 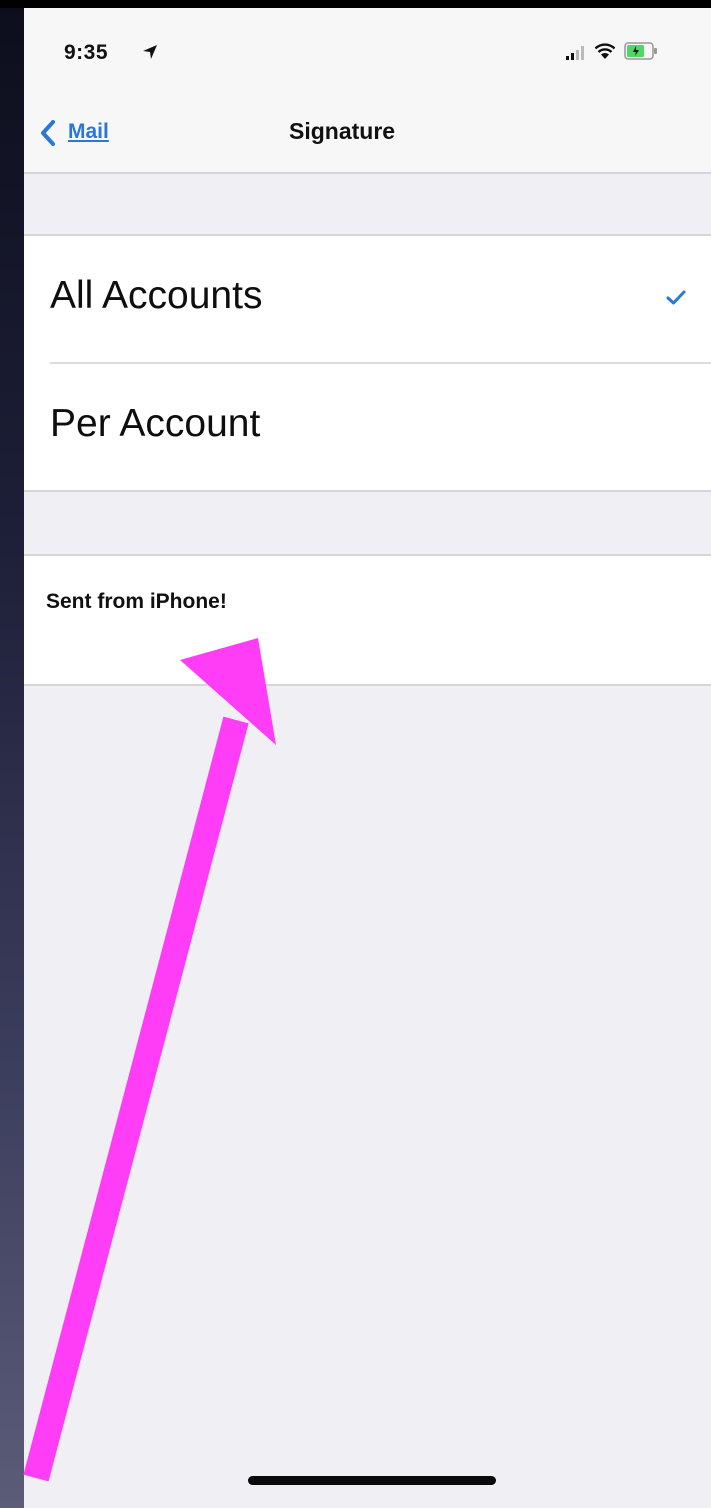 I want to click on device-bezel-top, so click(x=355, y=4).